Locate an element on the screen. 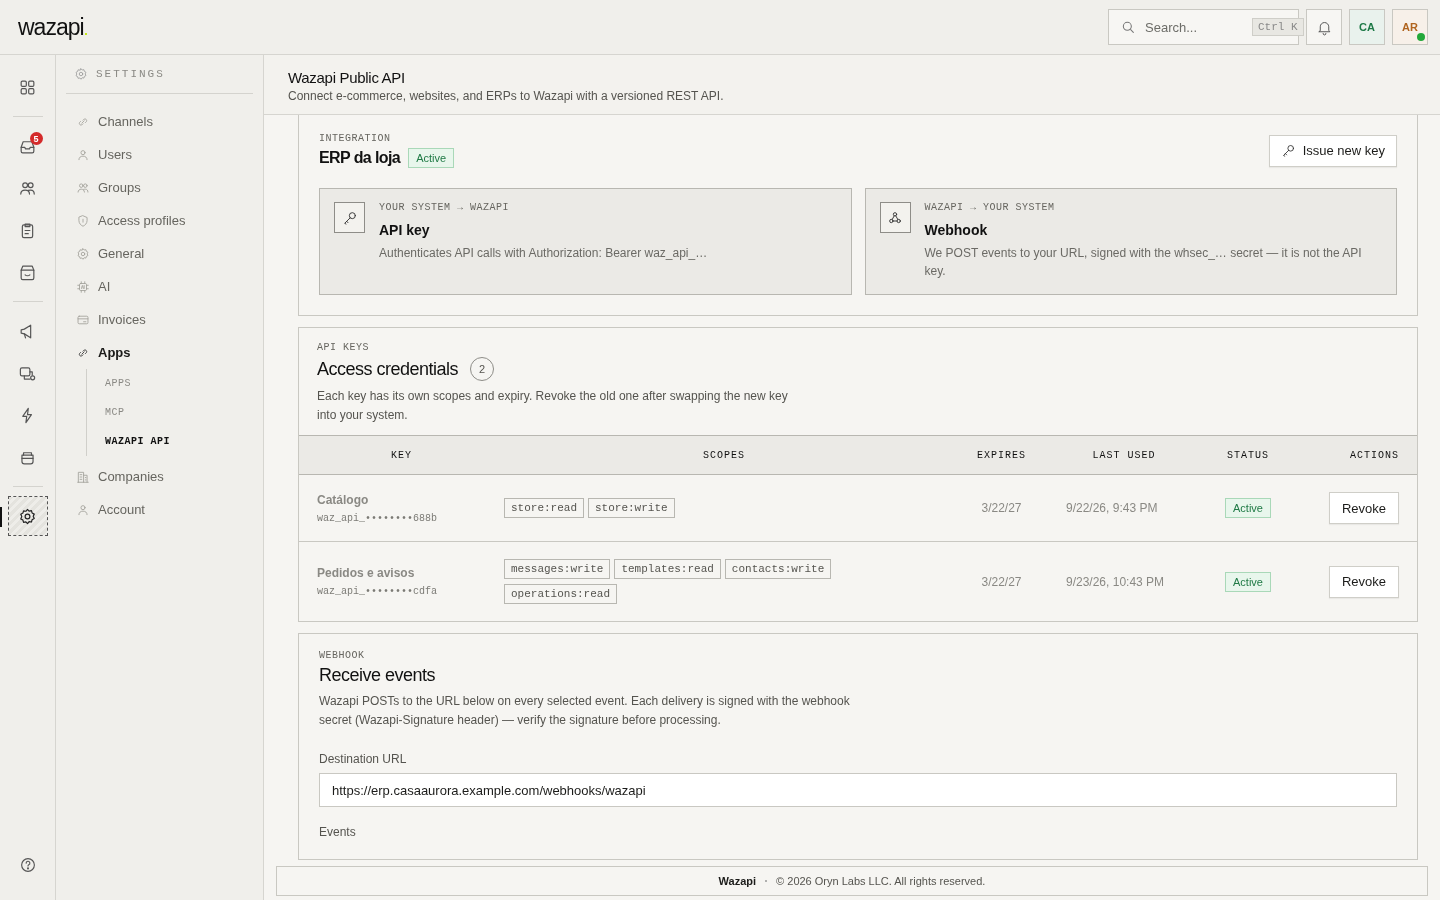  settings-nav-item: Access profiles is located at coordinates (159, 220).